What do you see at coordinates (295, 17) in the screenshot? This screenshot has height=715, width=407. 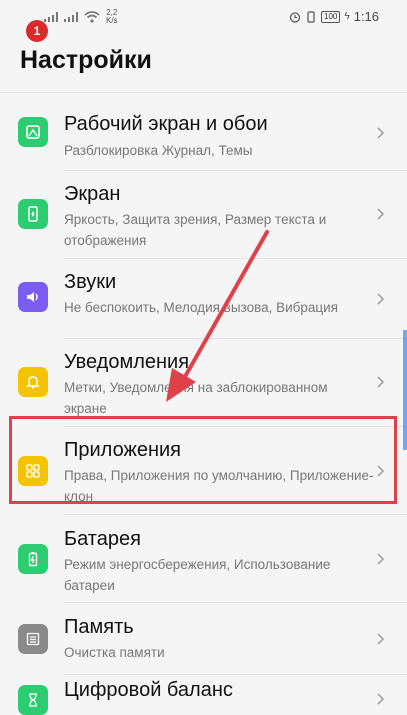 I see `alarm-icon` at bounding box center [295, 17].